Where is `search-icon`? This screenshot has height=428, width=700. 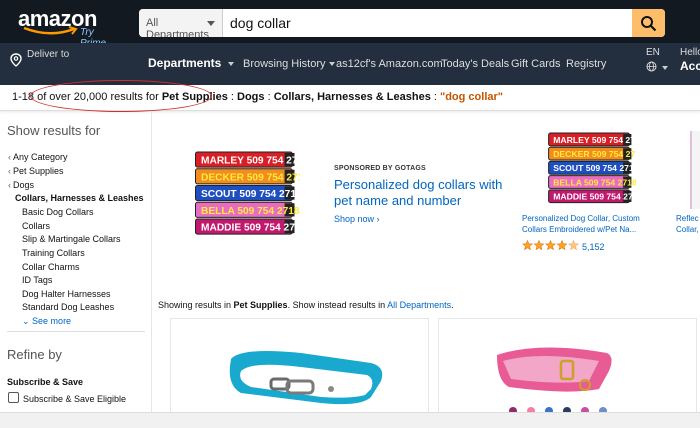
search-icon is located at coordinates (649, 24).